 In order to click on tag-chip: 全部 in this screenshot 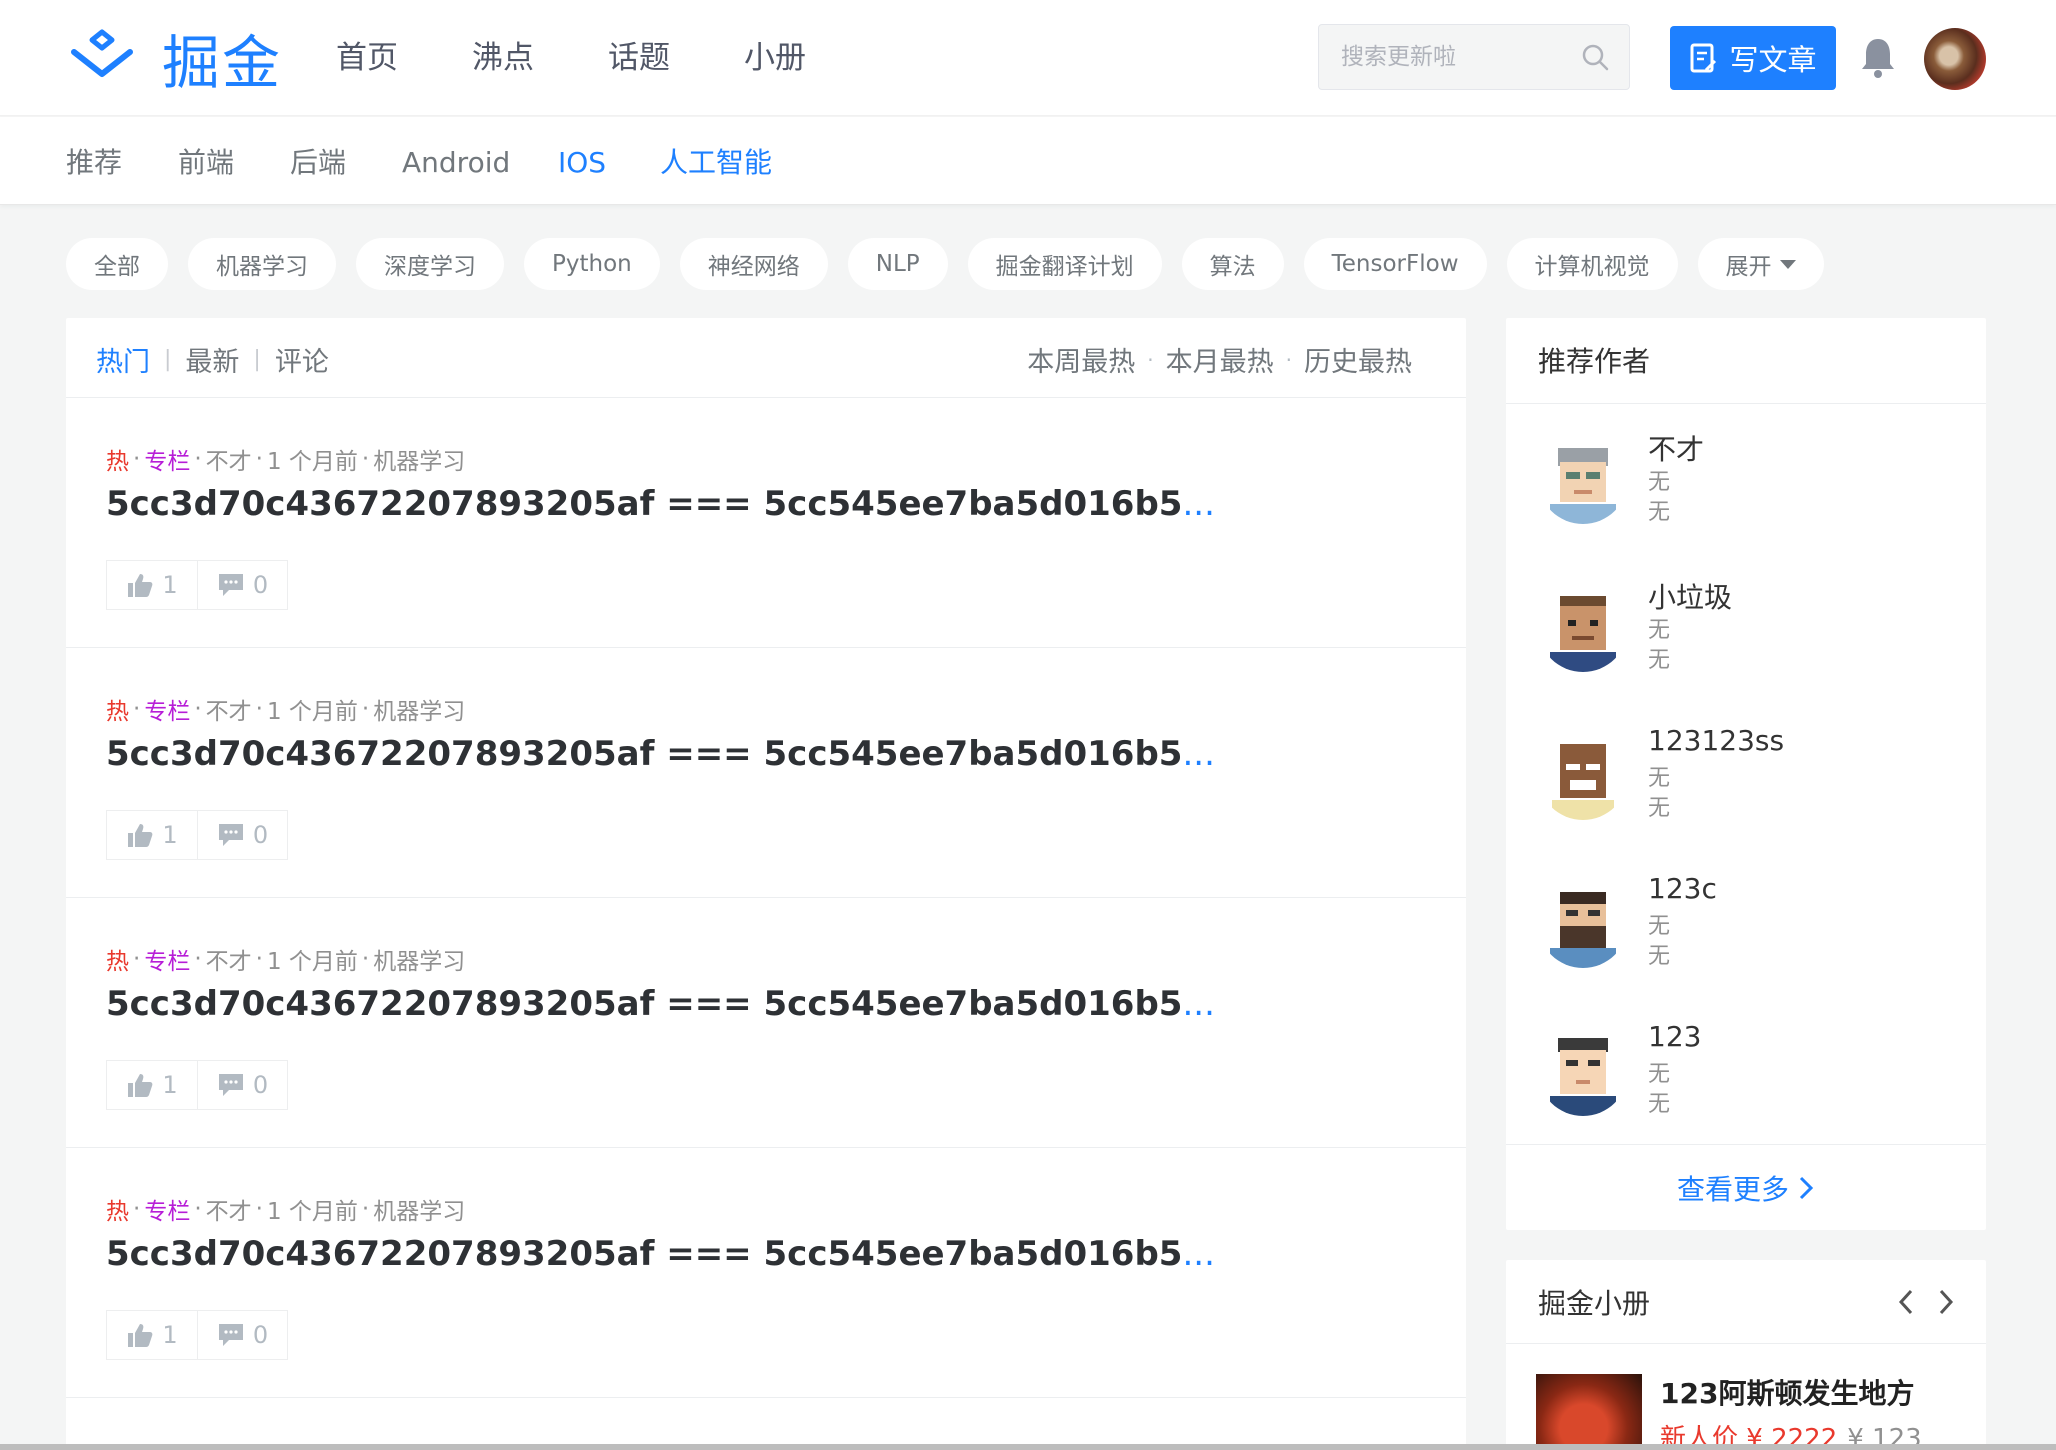, I will do `click(117, 264)`.